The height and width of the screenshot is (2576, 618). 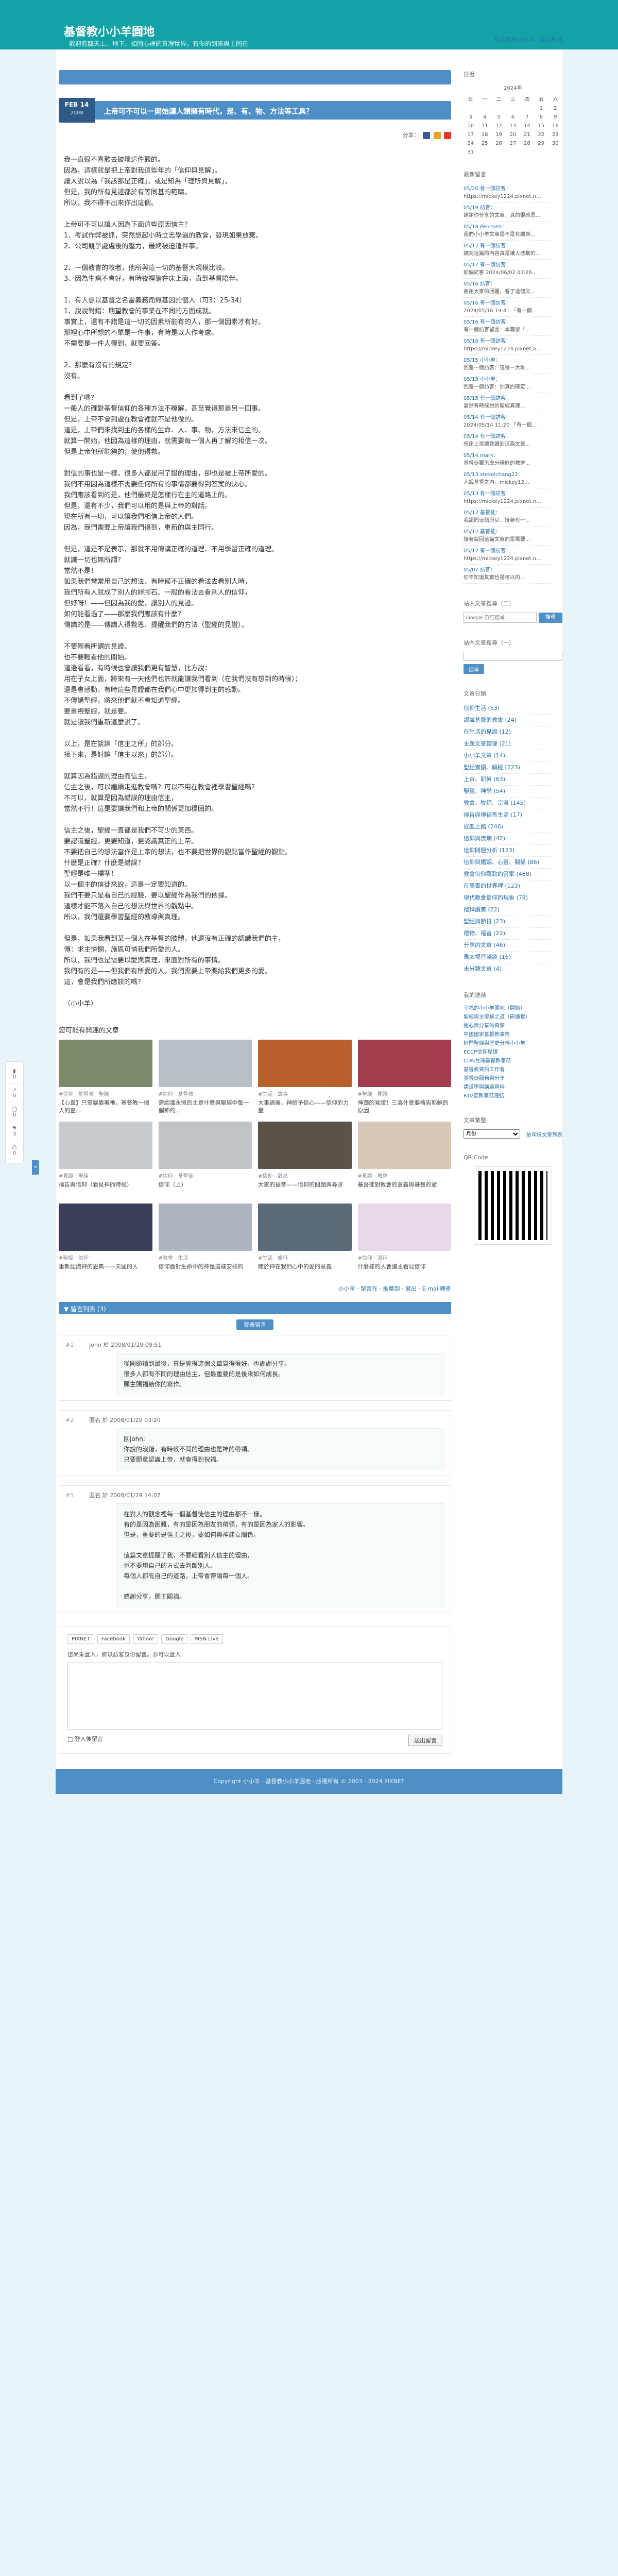 What do you see at coordinates (484, 135) in the screenshot?
I see `calendar-day: 18` at bounding box center [484, 135].